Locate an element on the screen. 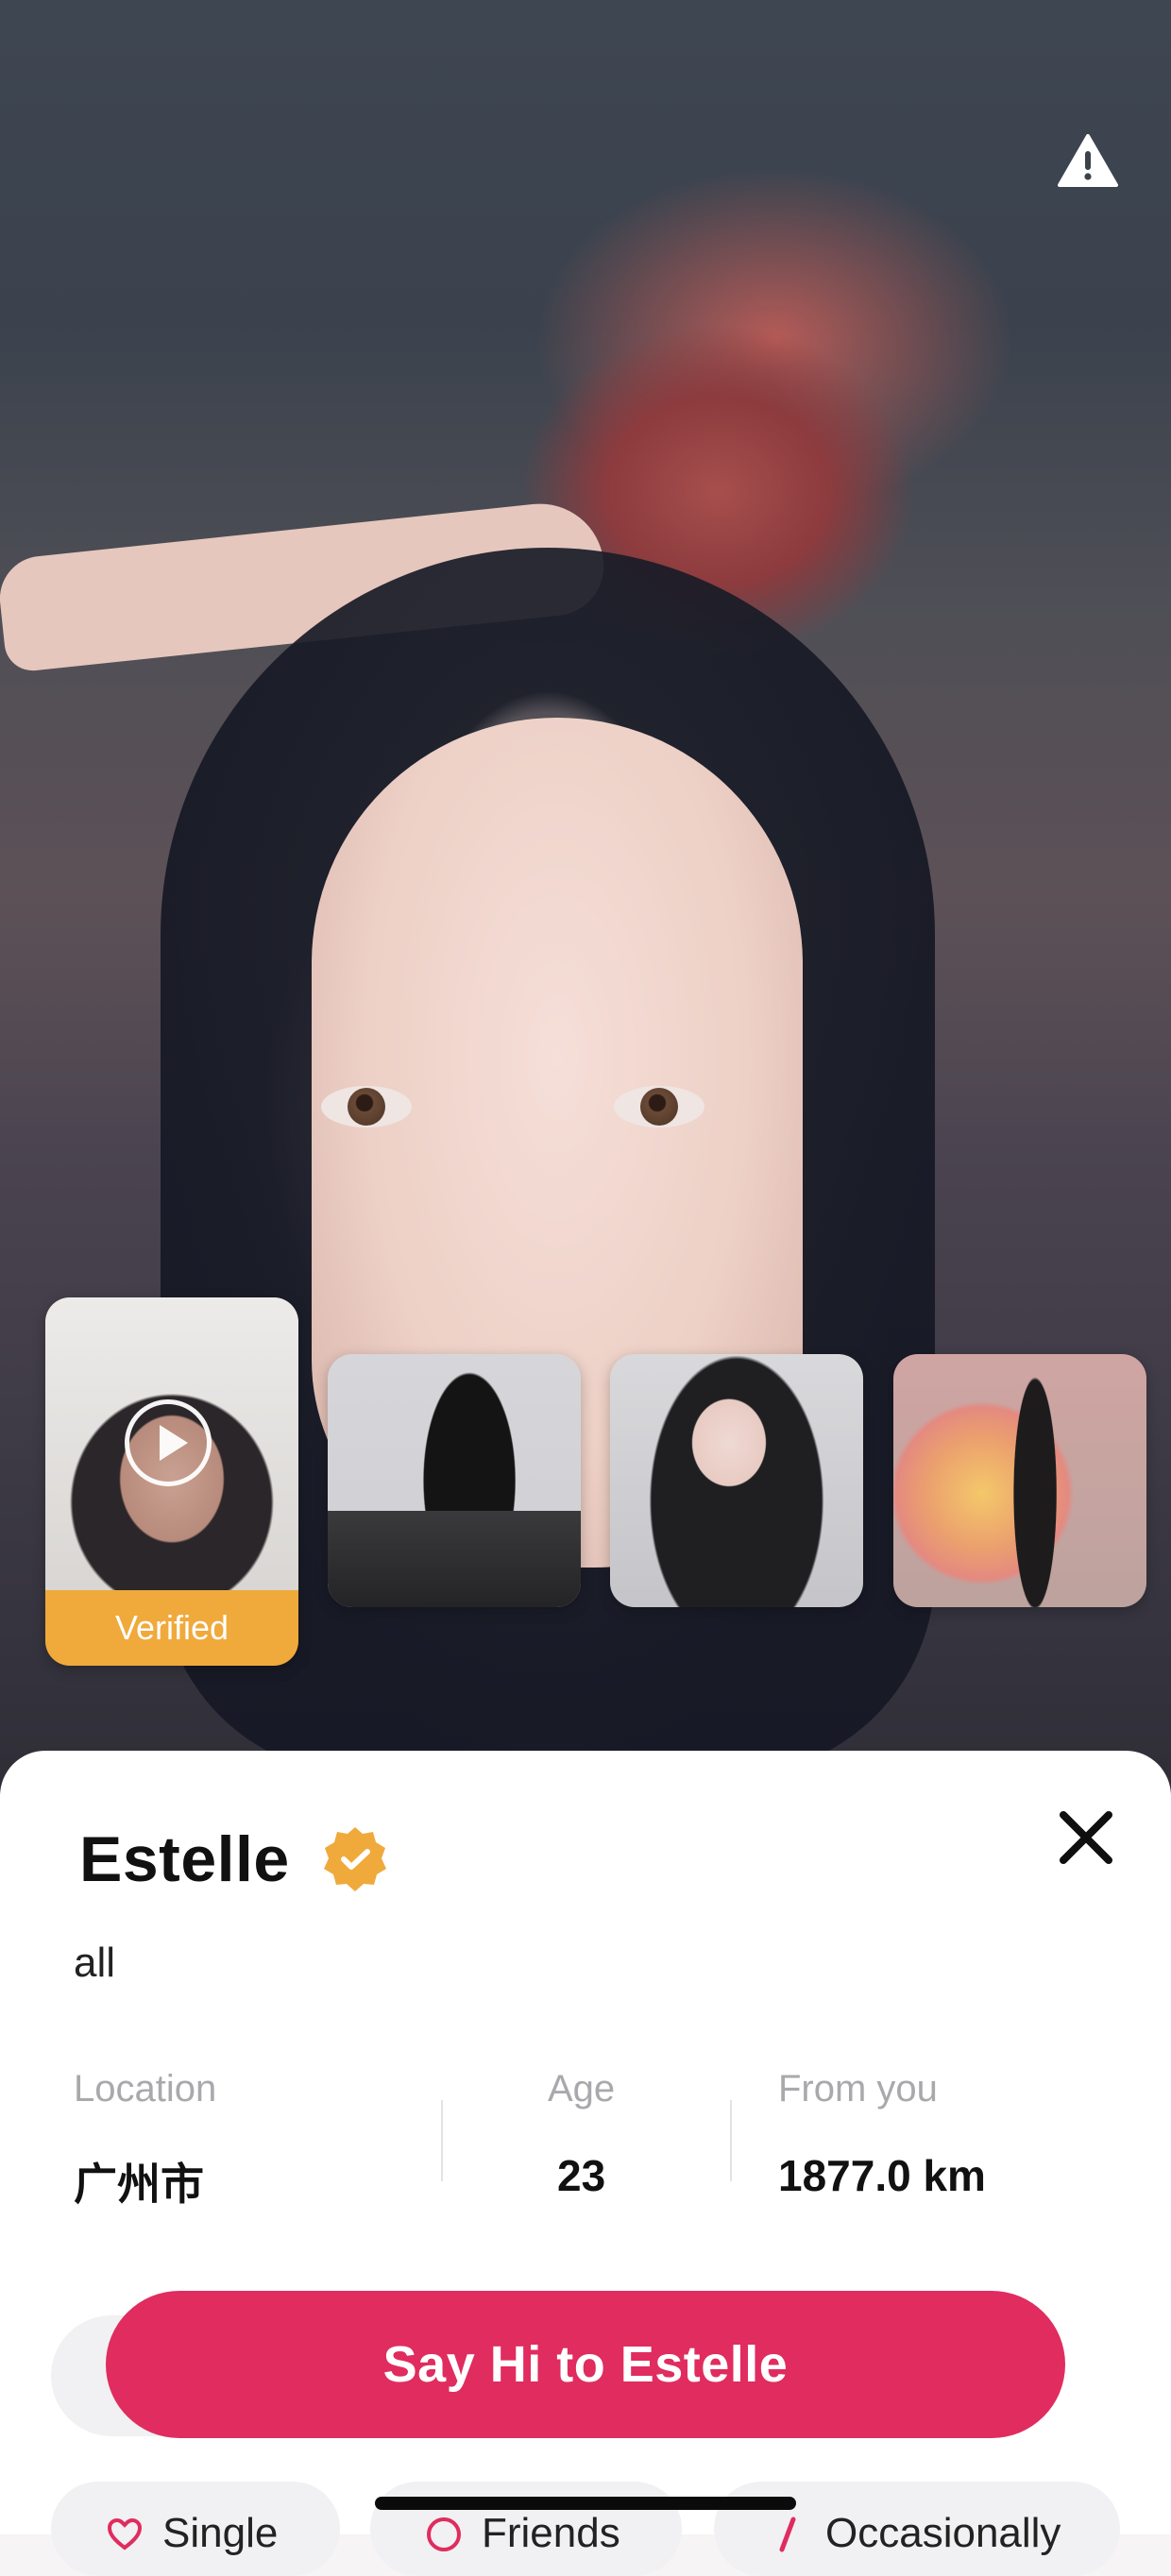 The image size is (1171, 2576). play-icon is located at coordinates (168, 1442).